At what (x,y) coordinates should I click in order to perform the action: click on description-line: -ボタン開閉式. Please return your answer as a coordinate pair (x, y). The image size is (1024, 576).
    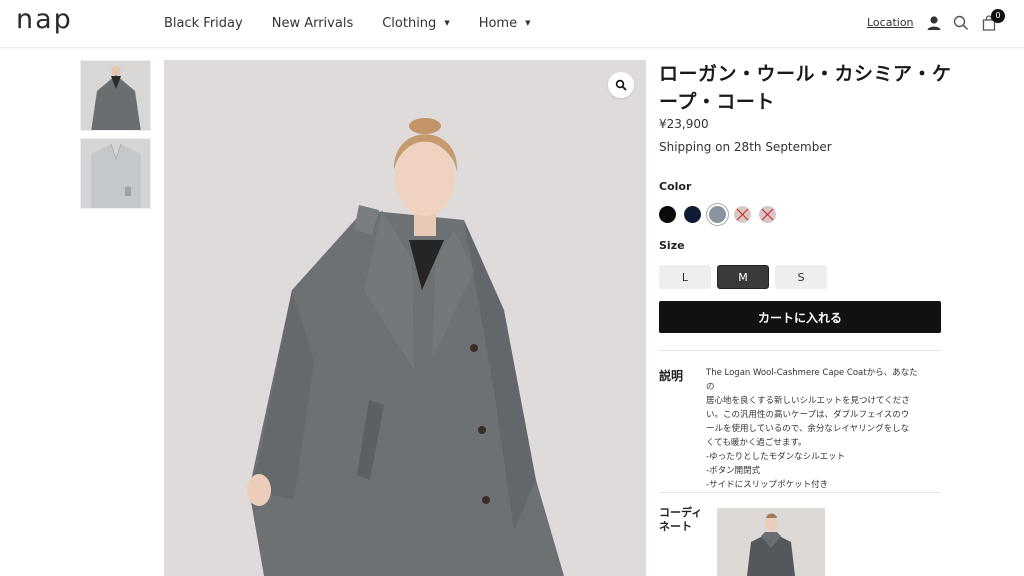
    Looking at the image, I should click on (733, 471).